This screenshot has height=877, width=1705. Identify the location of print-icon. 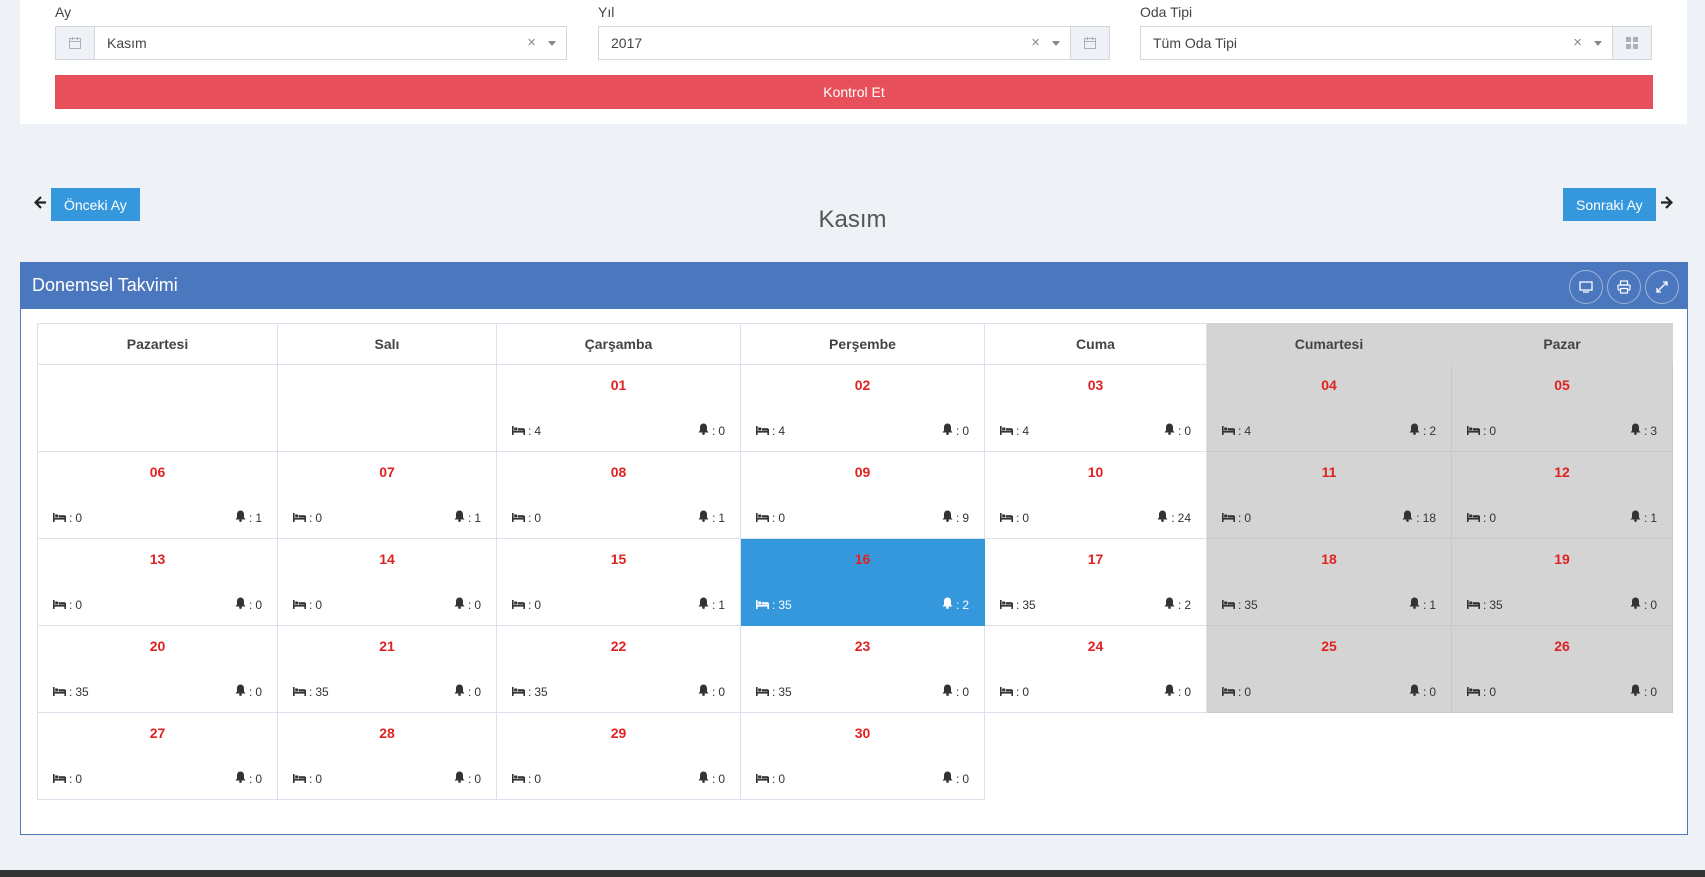
(1624, 287).